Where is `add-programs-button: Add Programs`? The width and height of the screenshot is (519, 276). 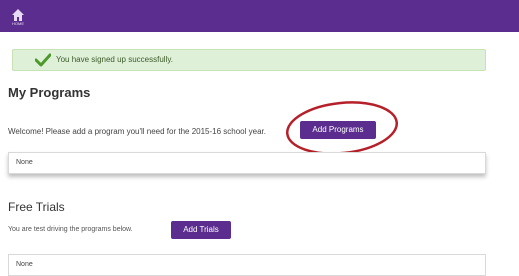 add-programs-button: Add Programs is located at coordinates (338, 130).